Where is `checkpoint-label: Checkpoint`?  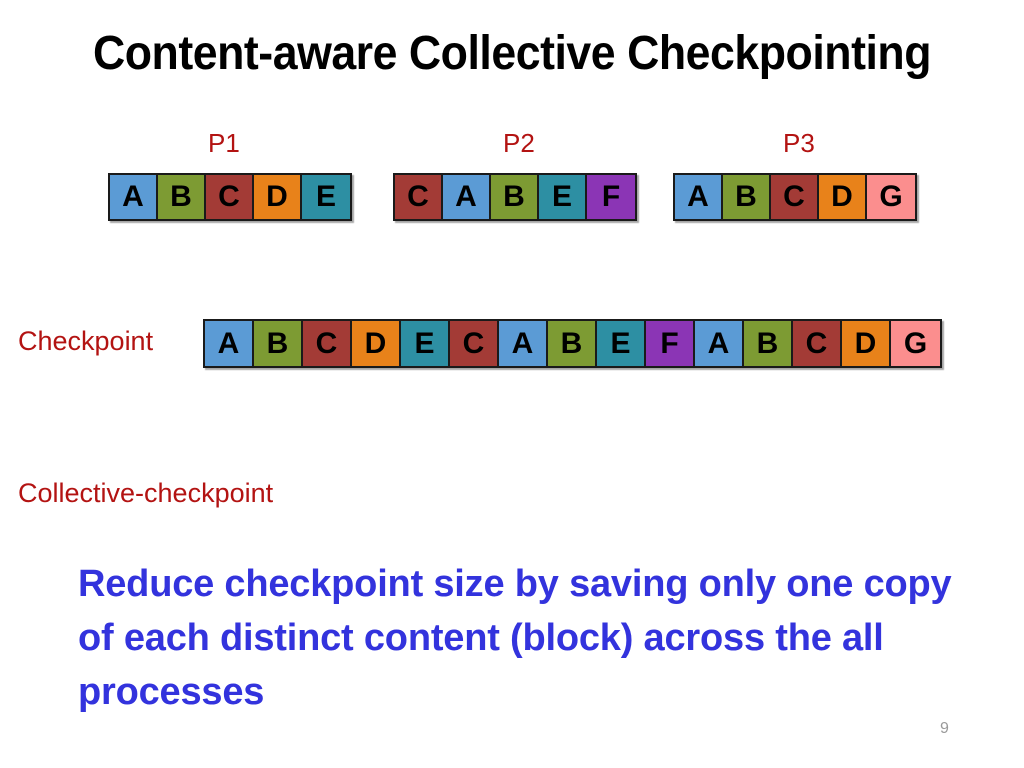
checkpoint-label: Checkpoint is located at coordinates (86, 341).